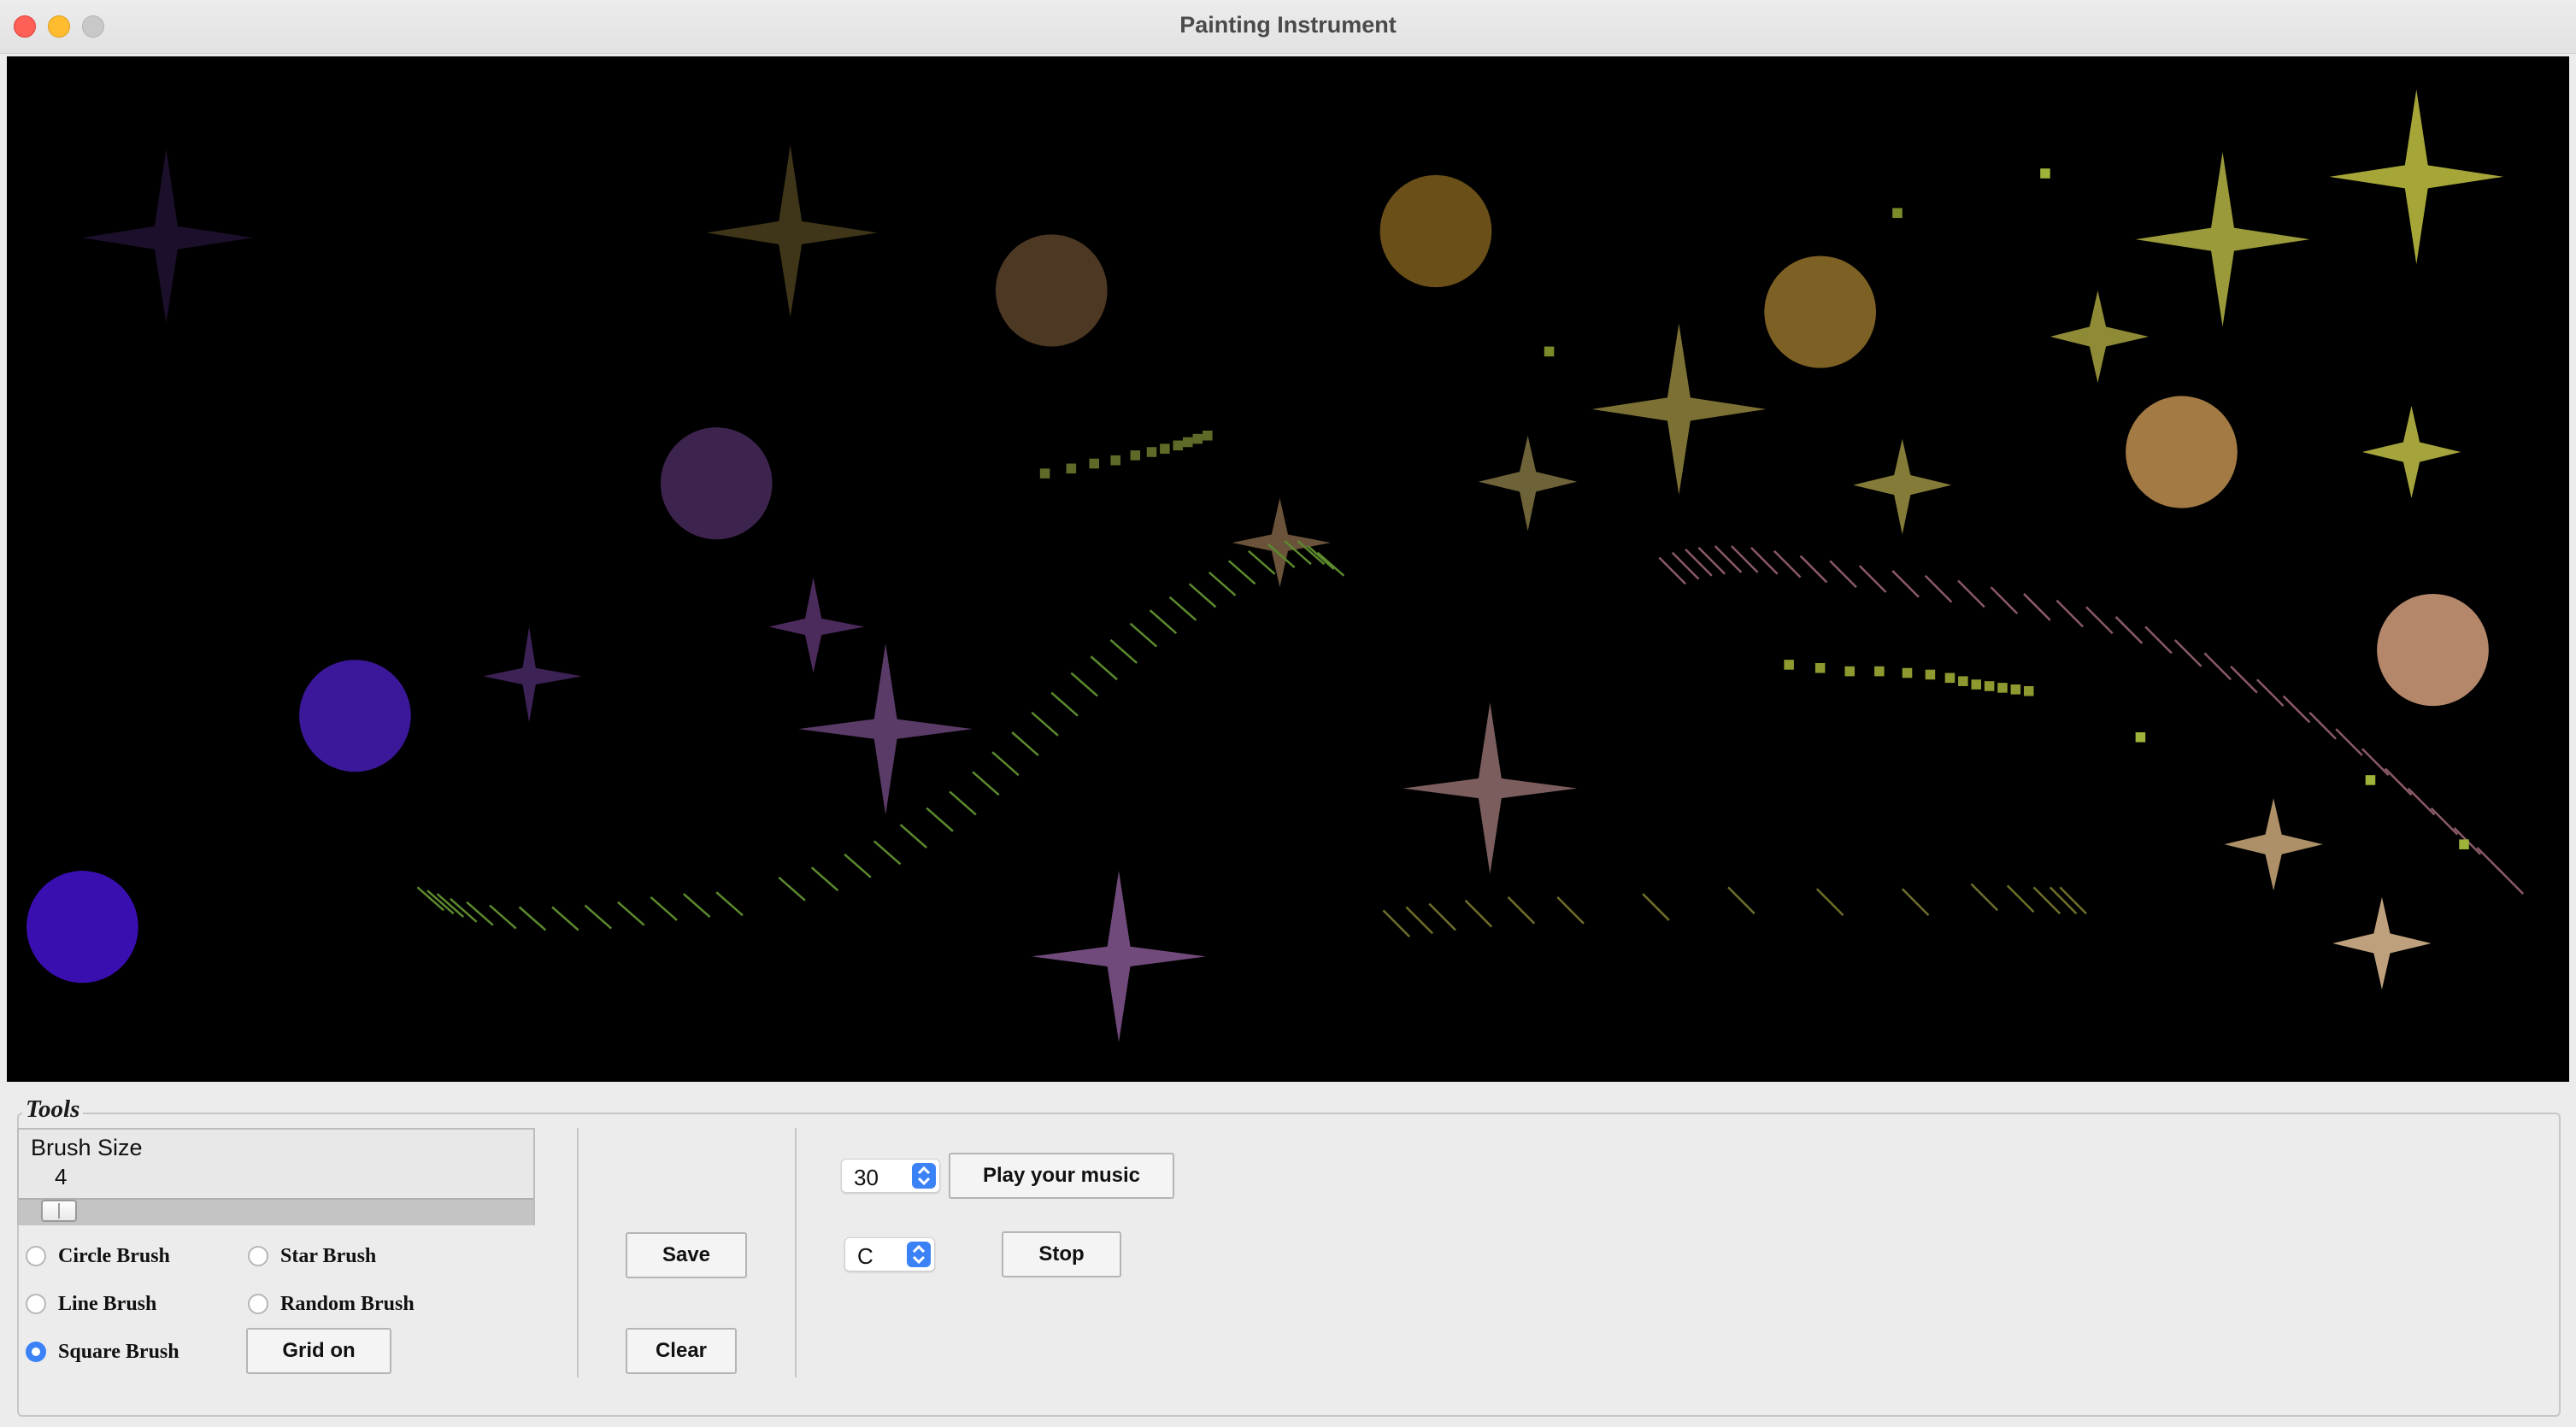  I want to click on tempo-select: 30, so click(890, 1176).